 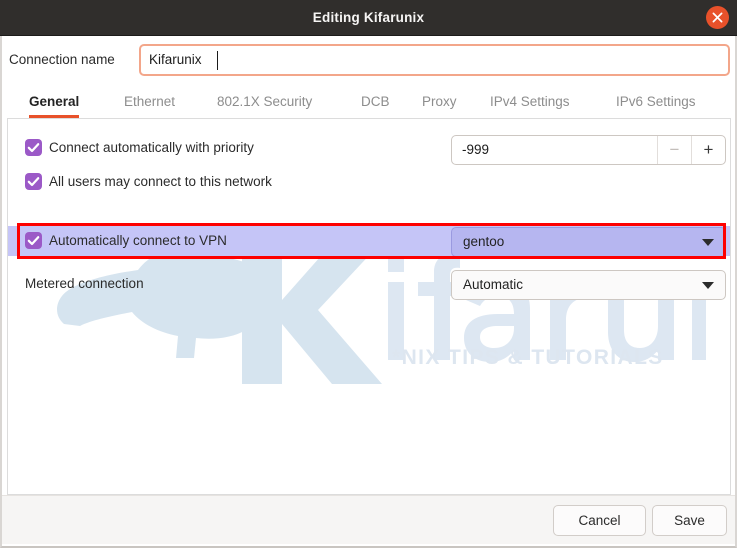 I want to click on tab-dcb: DCB, so click(x=375, y=102).